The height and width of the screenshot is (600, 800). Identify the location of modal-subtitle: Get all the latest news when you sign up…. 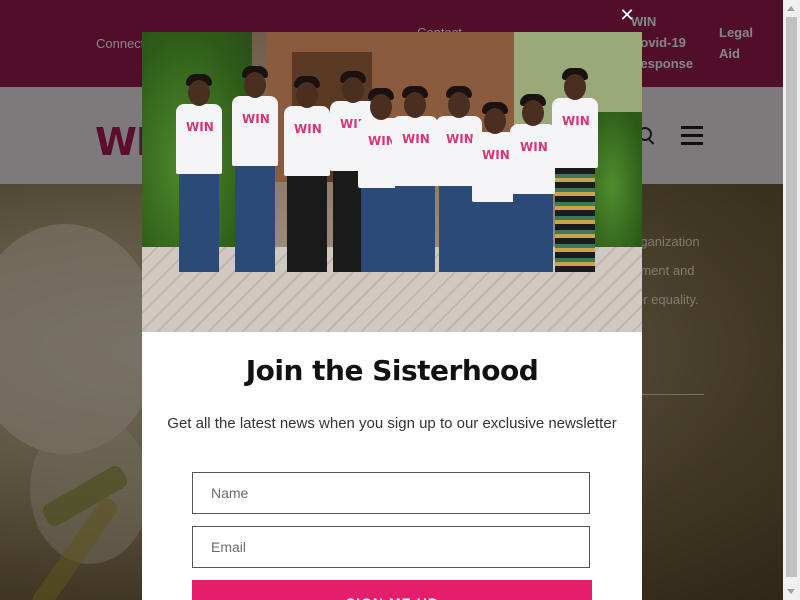
(392, 423).